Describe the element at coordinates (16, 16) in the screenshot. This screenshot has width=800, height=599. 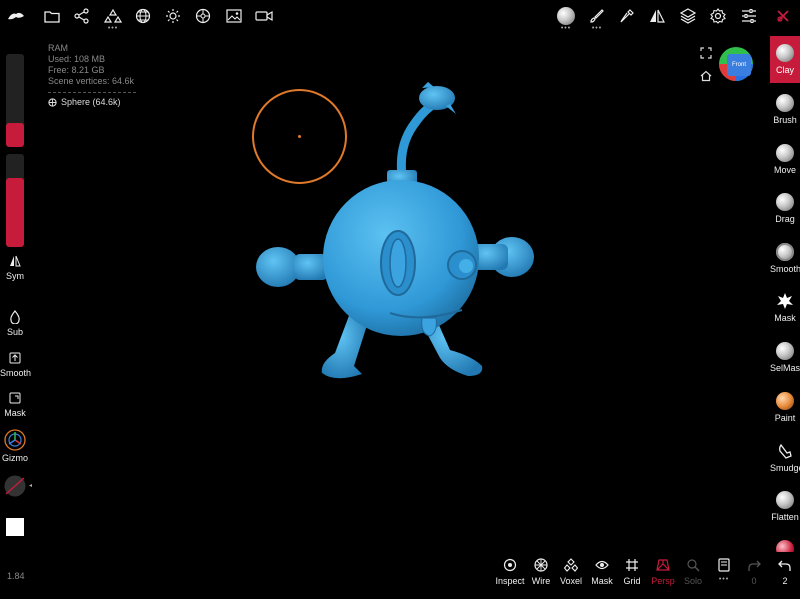
I see `nomad-logo-icon` at that location.